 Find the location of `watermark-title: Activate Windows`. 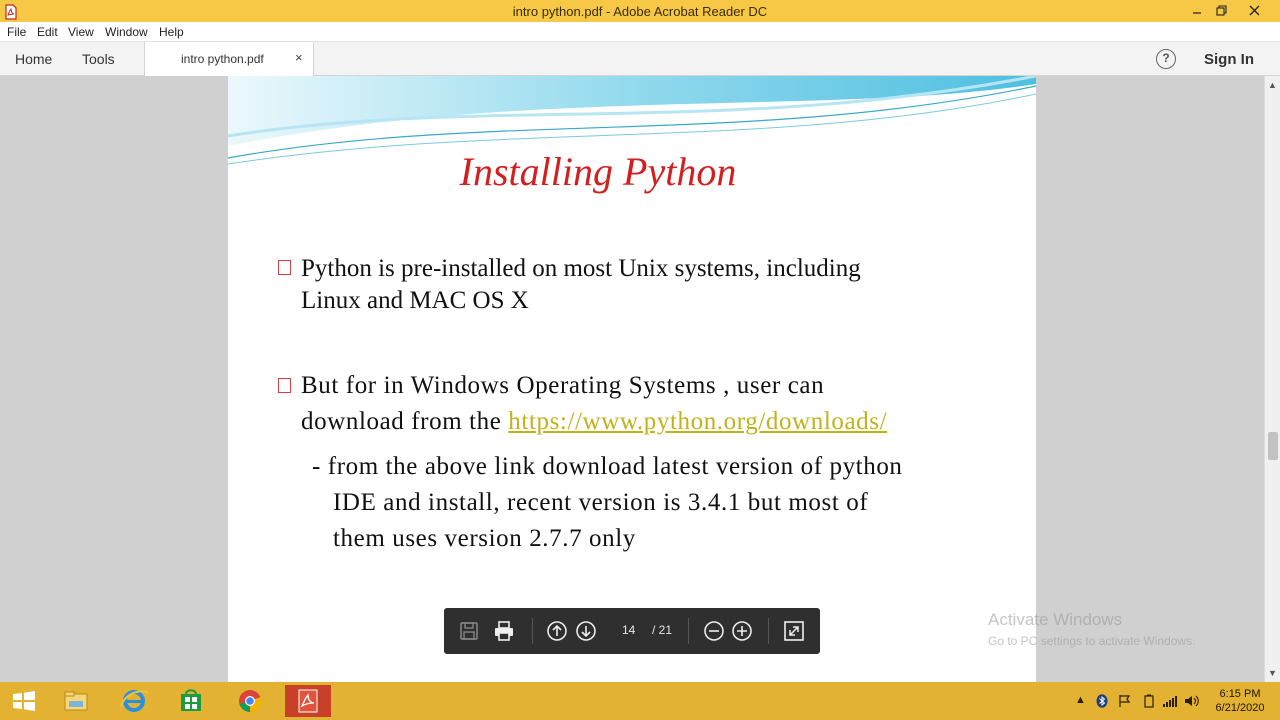

watermark-title: Activate Windows is located at coordinates (1055, 619).